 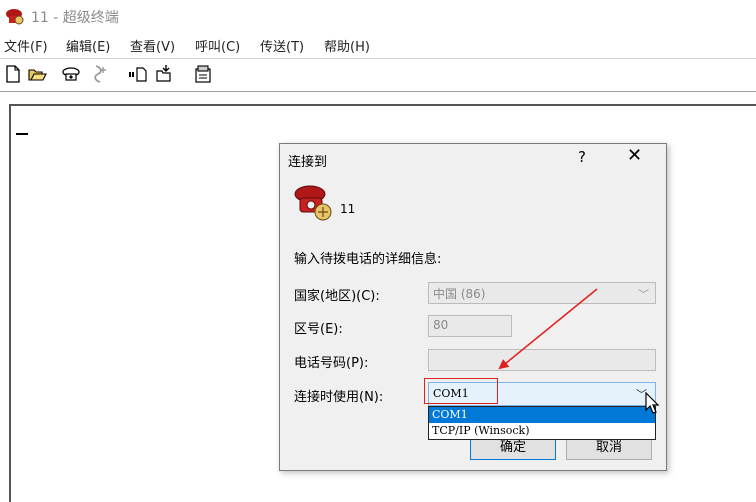 I want to click on menu-help: 帮助(H), so click(x=347, y=45).